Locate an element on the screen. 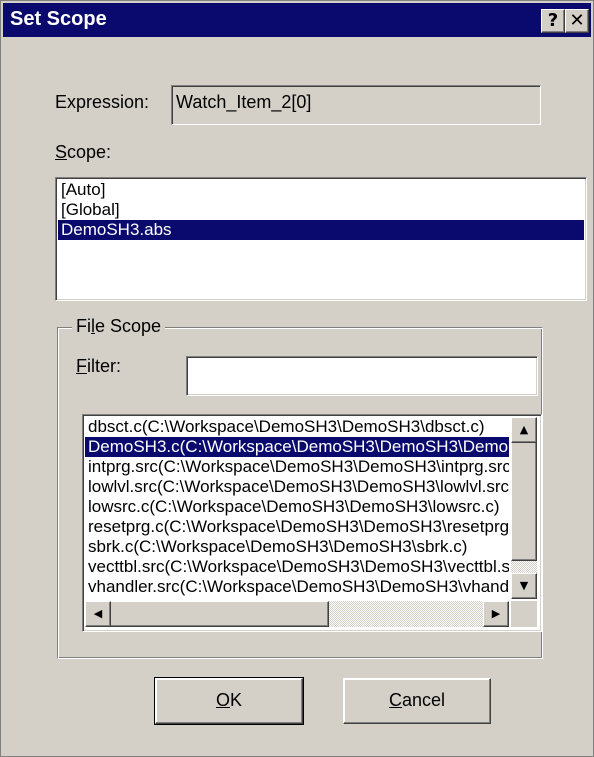  scope-item-selected: DemoSH3.abs is located at coordinates (321, 230).